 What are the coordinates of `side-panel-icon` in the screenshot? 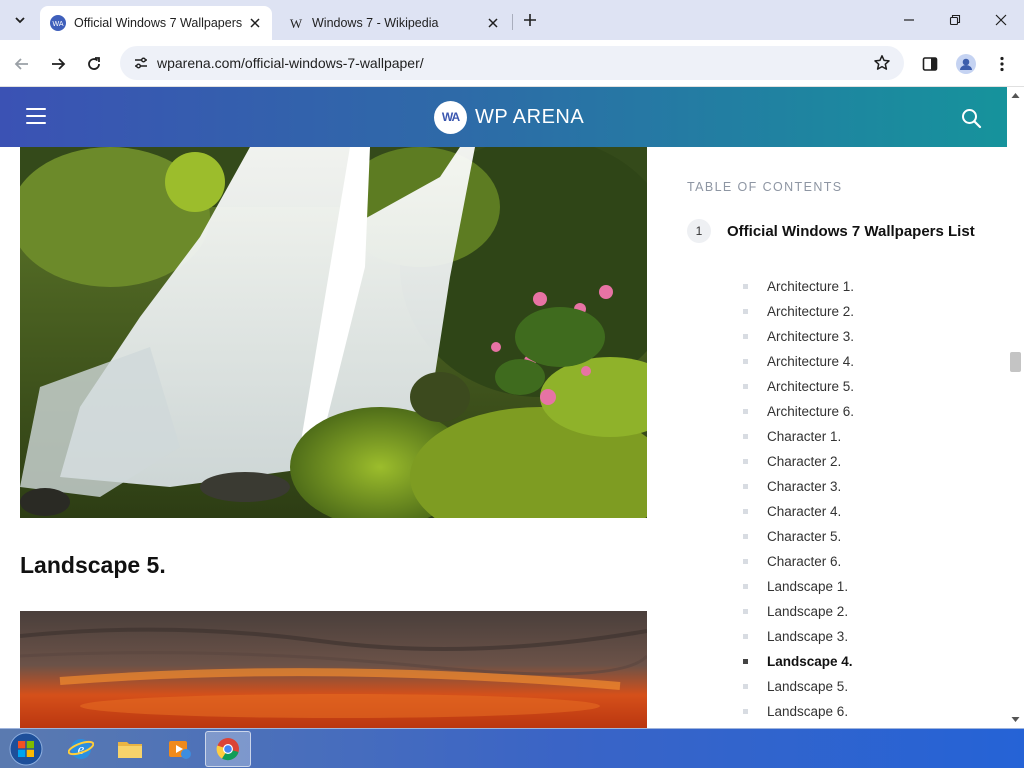 It's located at (930, 64).